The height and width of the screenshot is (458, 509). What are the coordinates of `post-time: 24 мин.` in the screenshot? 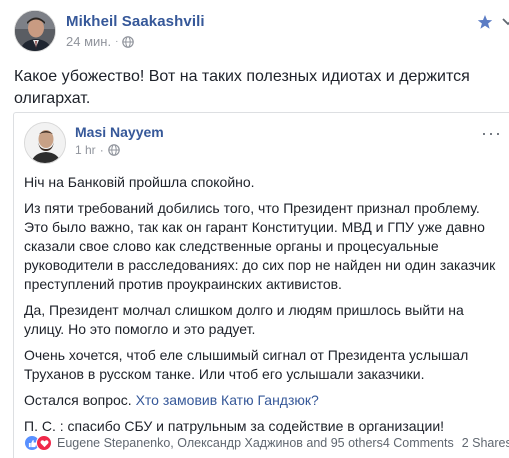 It's located at (88, 41).